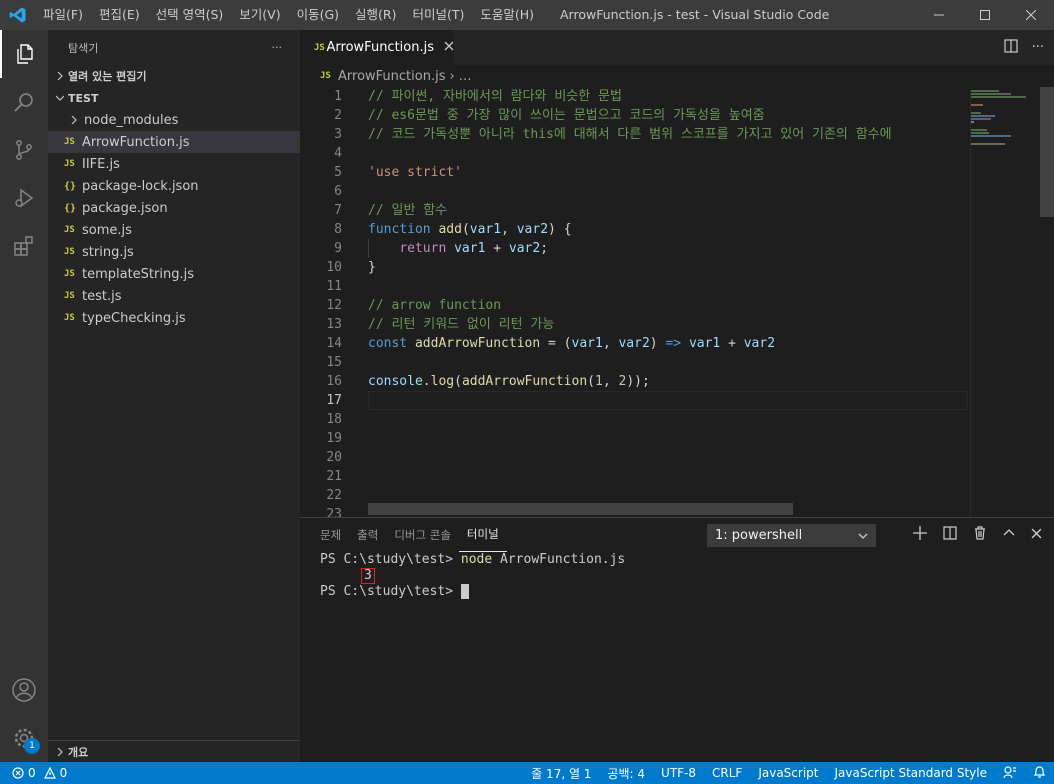  What do you see at coordinates (561, 773) in the screenshot?
I see `cursor-position: 줄 17, 열 1` at bounding box center [561, 773].